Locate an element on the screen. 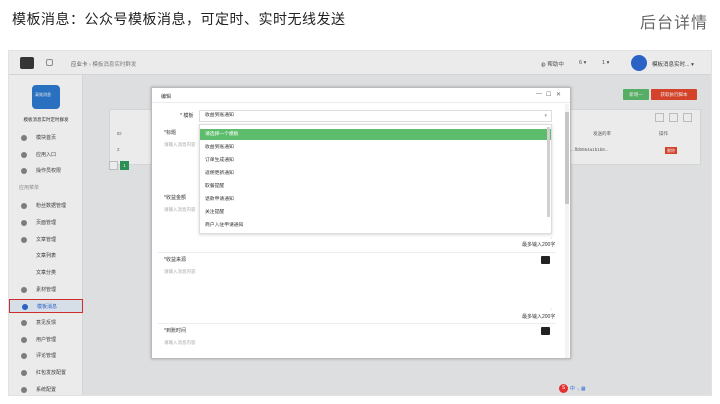  field-amount-input: 请输入消息内容 is located at coordinates (180, 210).